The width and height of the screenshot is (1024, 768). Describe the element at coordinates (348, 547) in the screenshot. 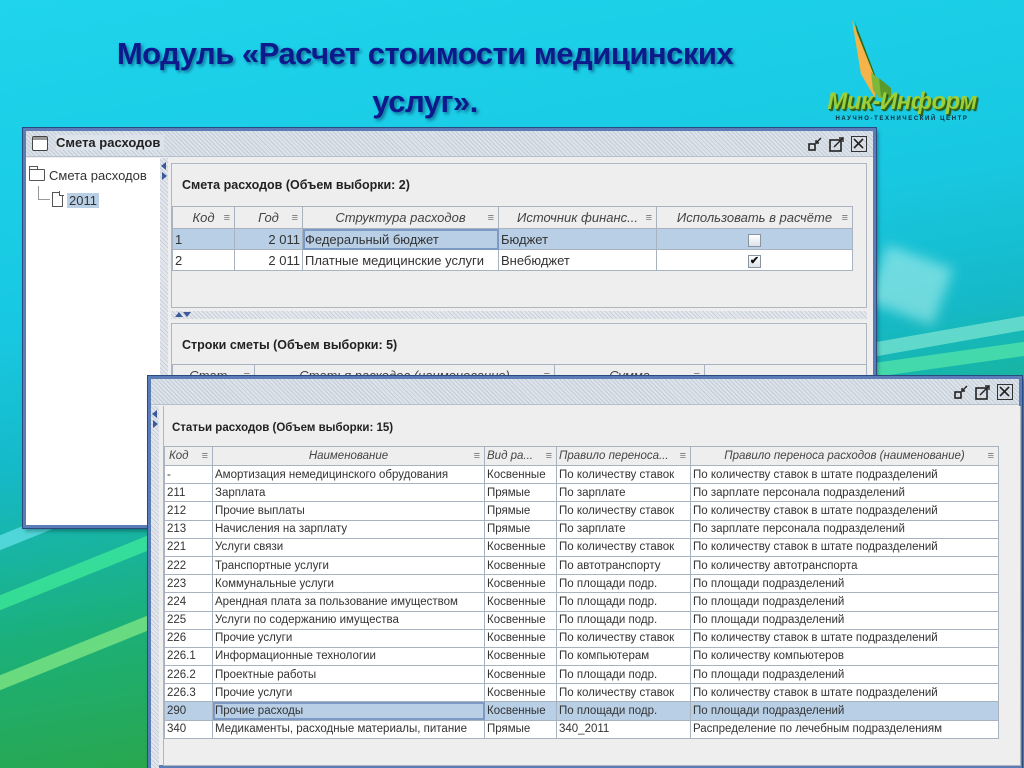

I see `cell-name: Услуги связи` at that location.